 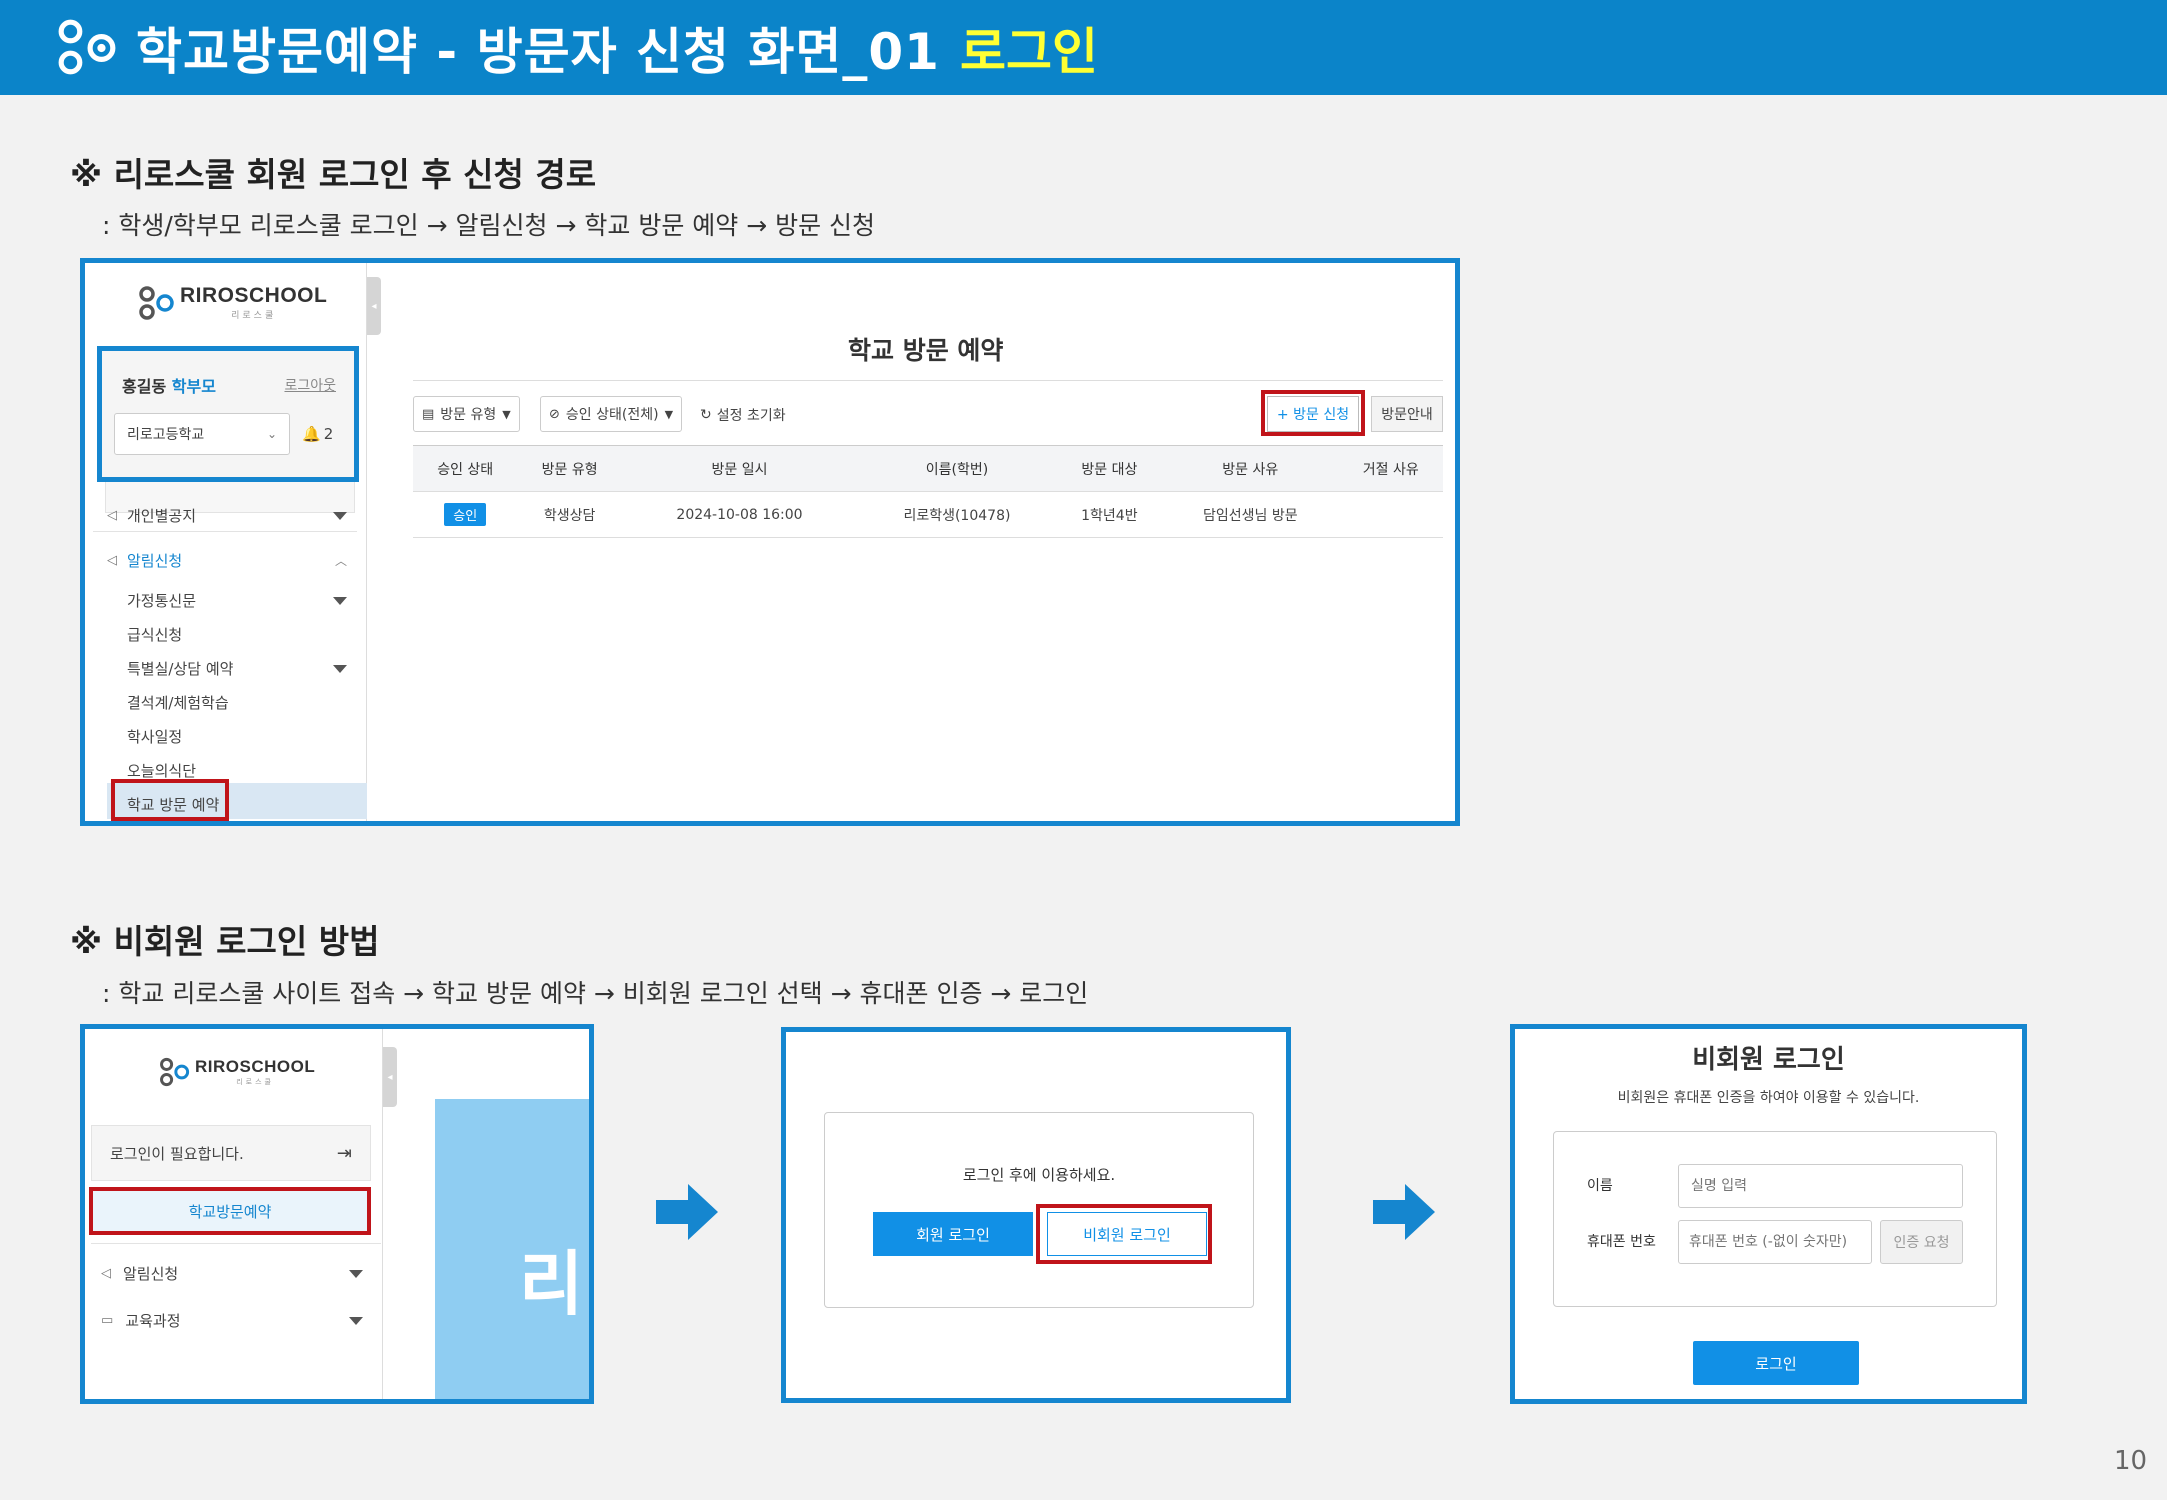 I want to click on user-role: 학부모, so click(x=193, y=386).